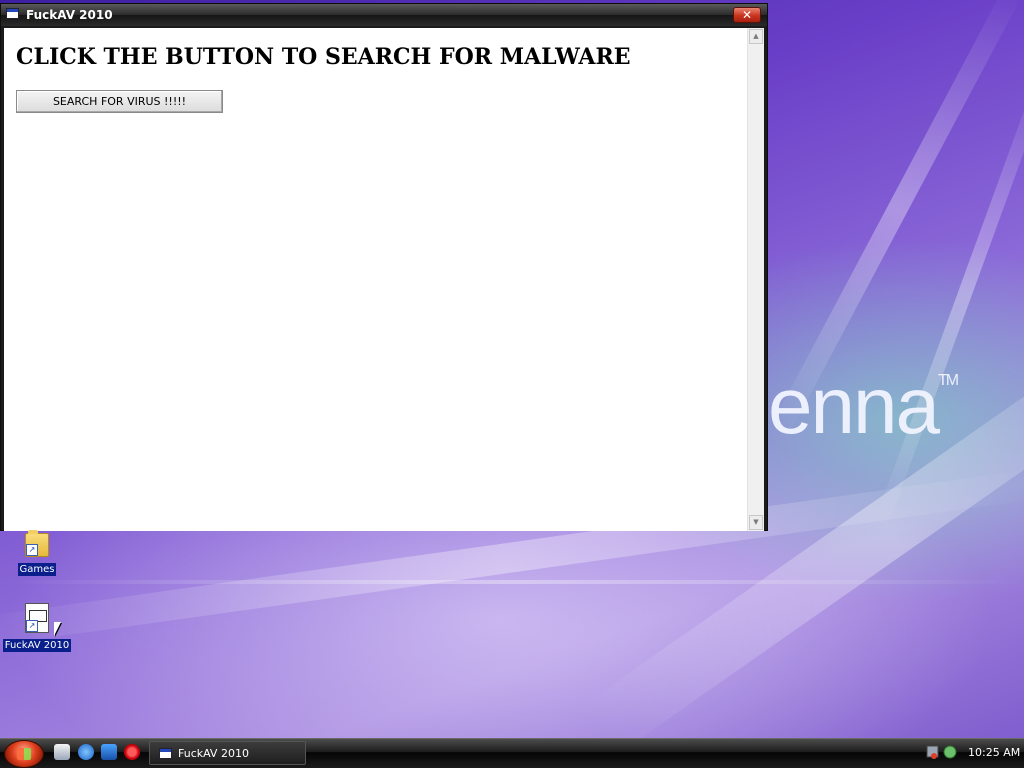 Image resolution: width=1024 pixels, height=768 pixels. What do you see at coordinates (755, 279) in the screenshot?
I see `vertical-scrollbar: ▲ ▼` at bounding box center [755, 279].